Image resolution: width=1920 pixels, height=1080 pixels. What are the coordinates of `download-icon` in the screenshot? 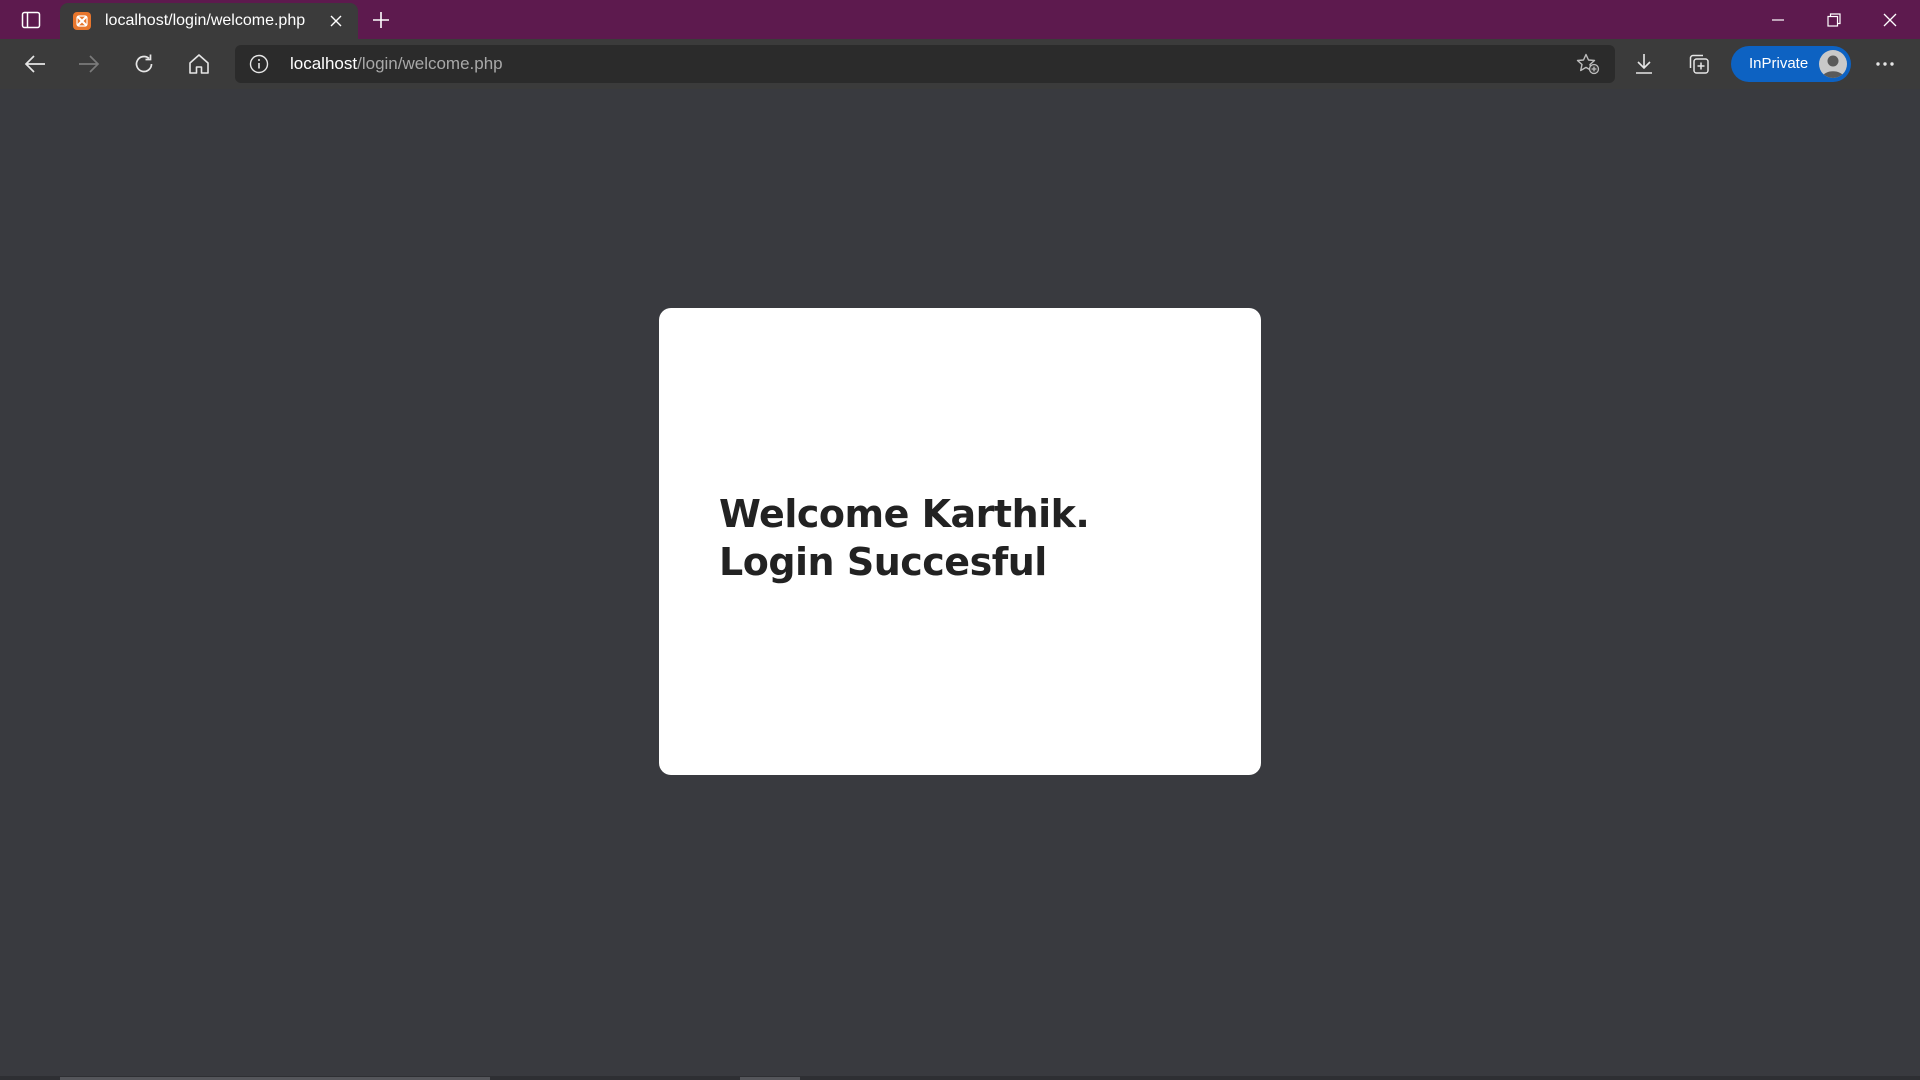 It's located at (1644, 64).